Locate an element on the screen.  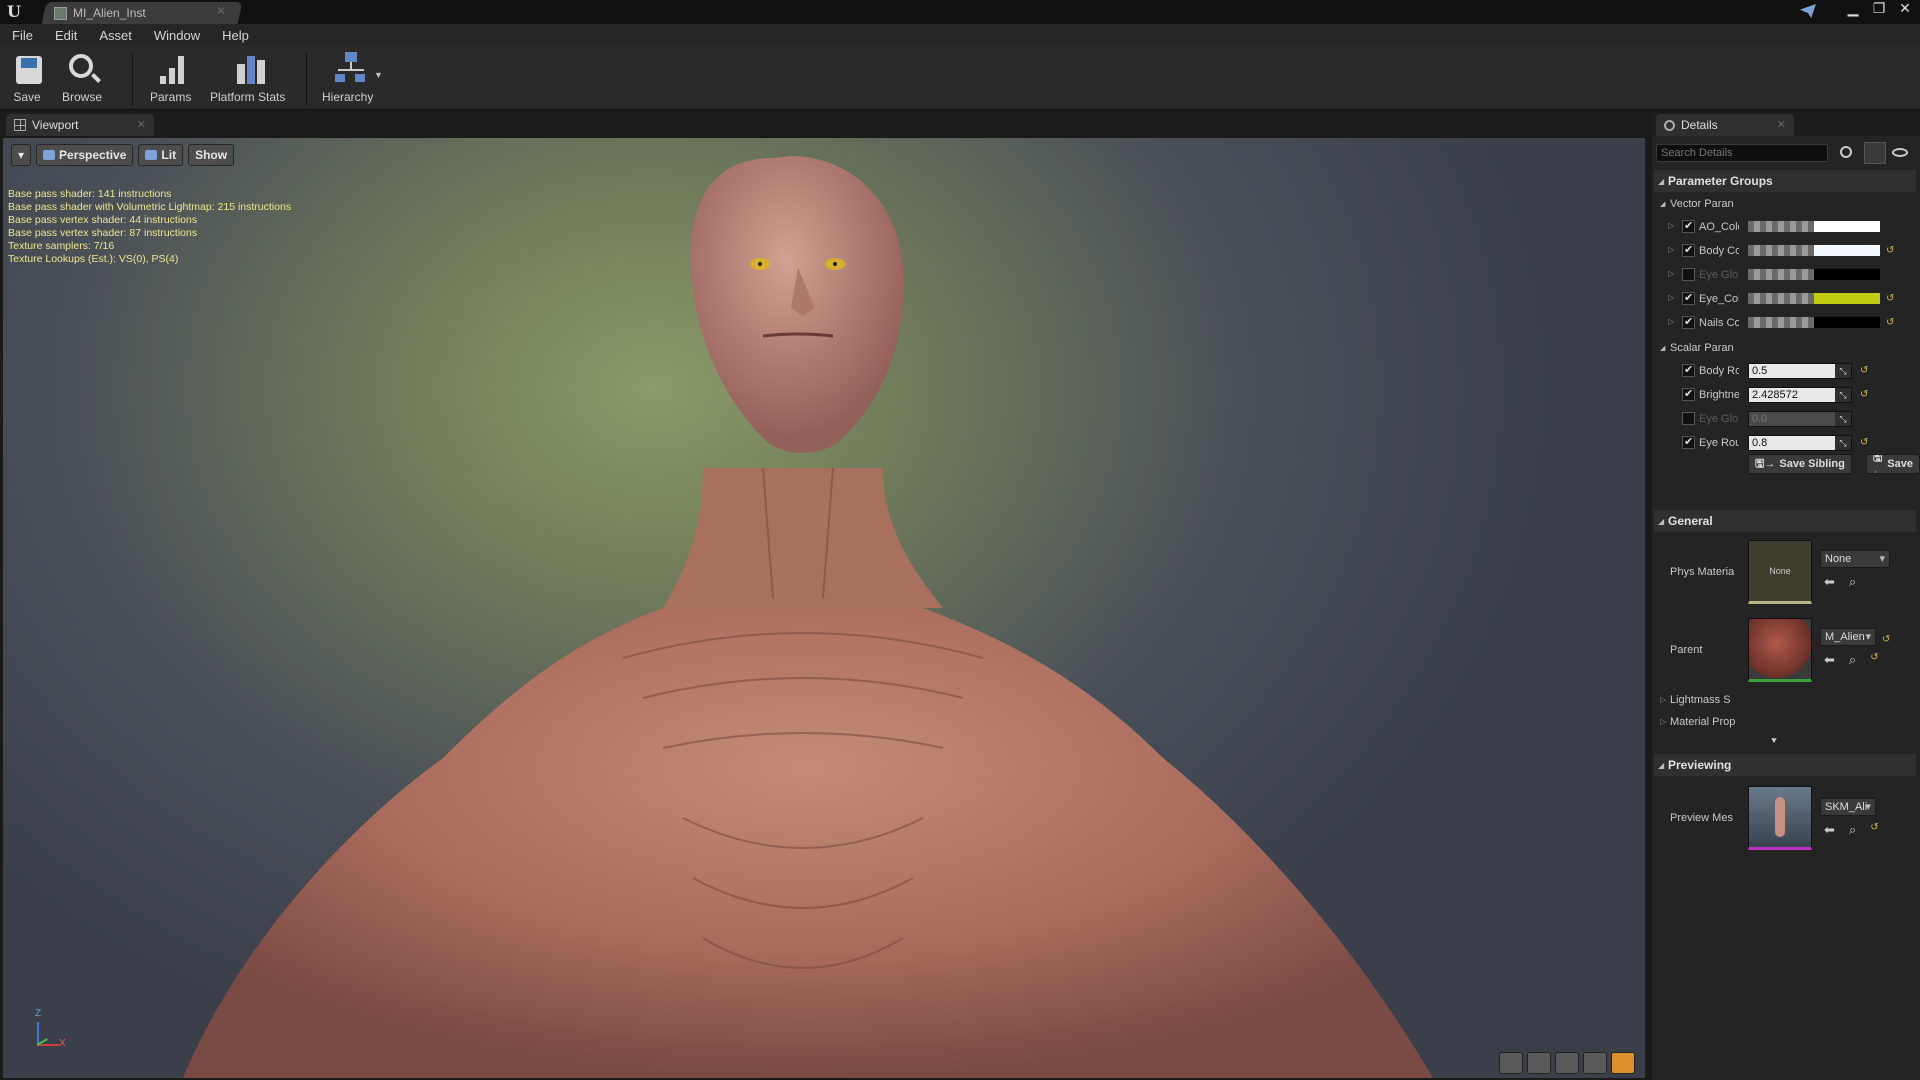
menu-window: Window is located at coordinates (177, 35).